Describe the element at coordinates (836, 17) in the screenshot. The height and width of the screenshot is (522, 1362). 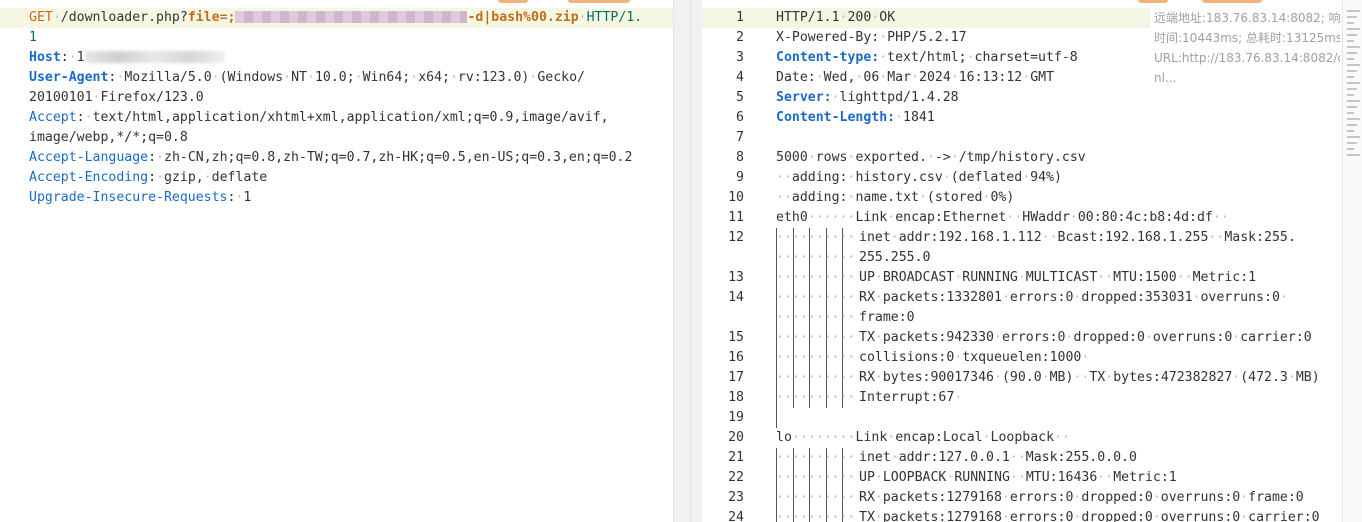
I see `response-value: HTTP/1.1·200·OK` at that location.